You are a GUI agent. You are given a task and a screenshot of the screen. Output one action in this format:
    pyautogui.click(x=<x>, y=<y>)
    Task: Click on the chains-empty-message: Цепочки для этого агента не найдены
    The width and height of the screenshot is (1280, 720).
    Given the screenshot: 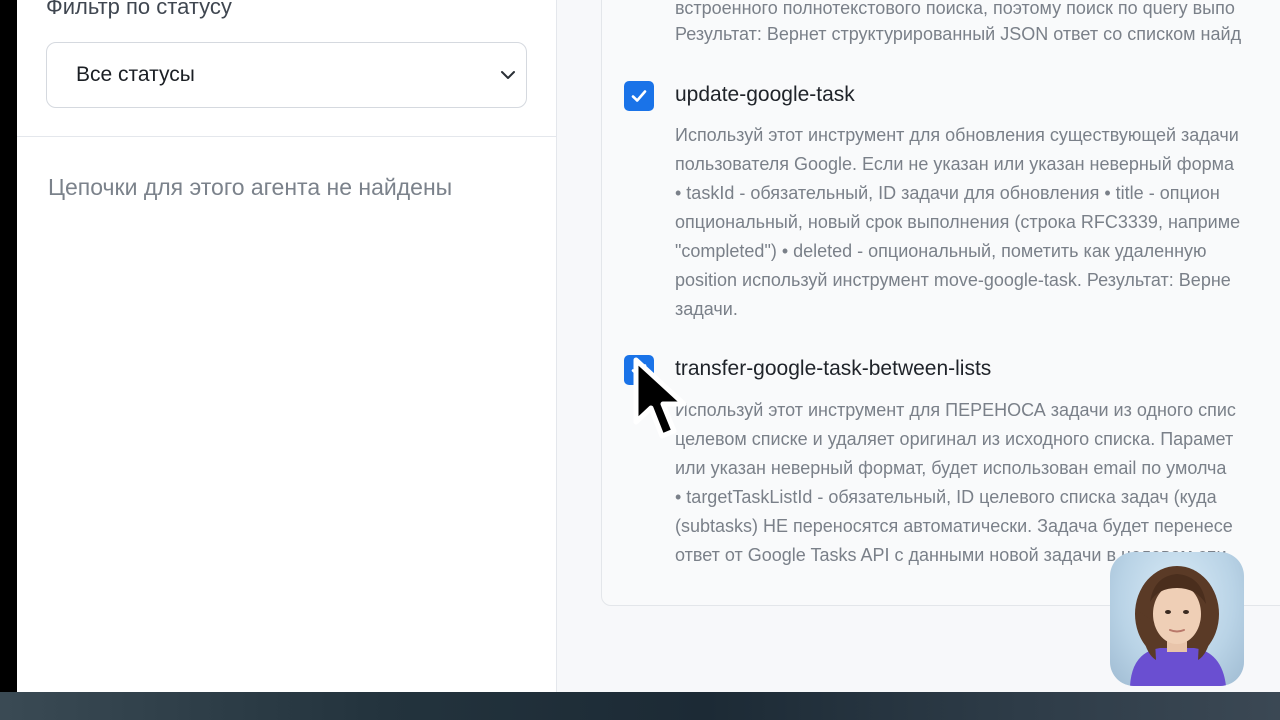 What is the action you would take?
    pyautogui.click(x=250, y=187)
    